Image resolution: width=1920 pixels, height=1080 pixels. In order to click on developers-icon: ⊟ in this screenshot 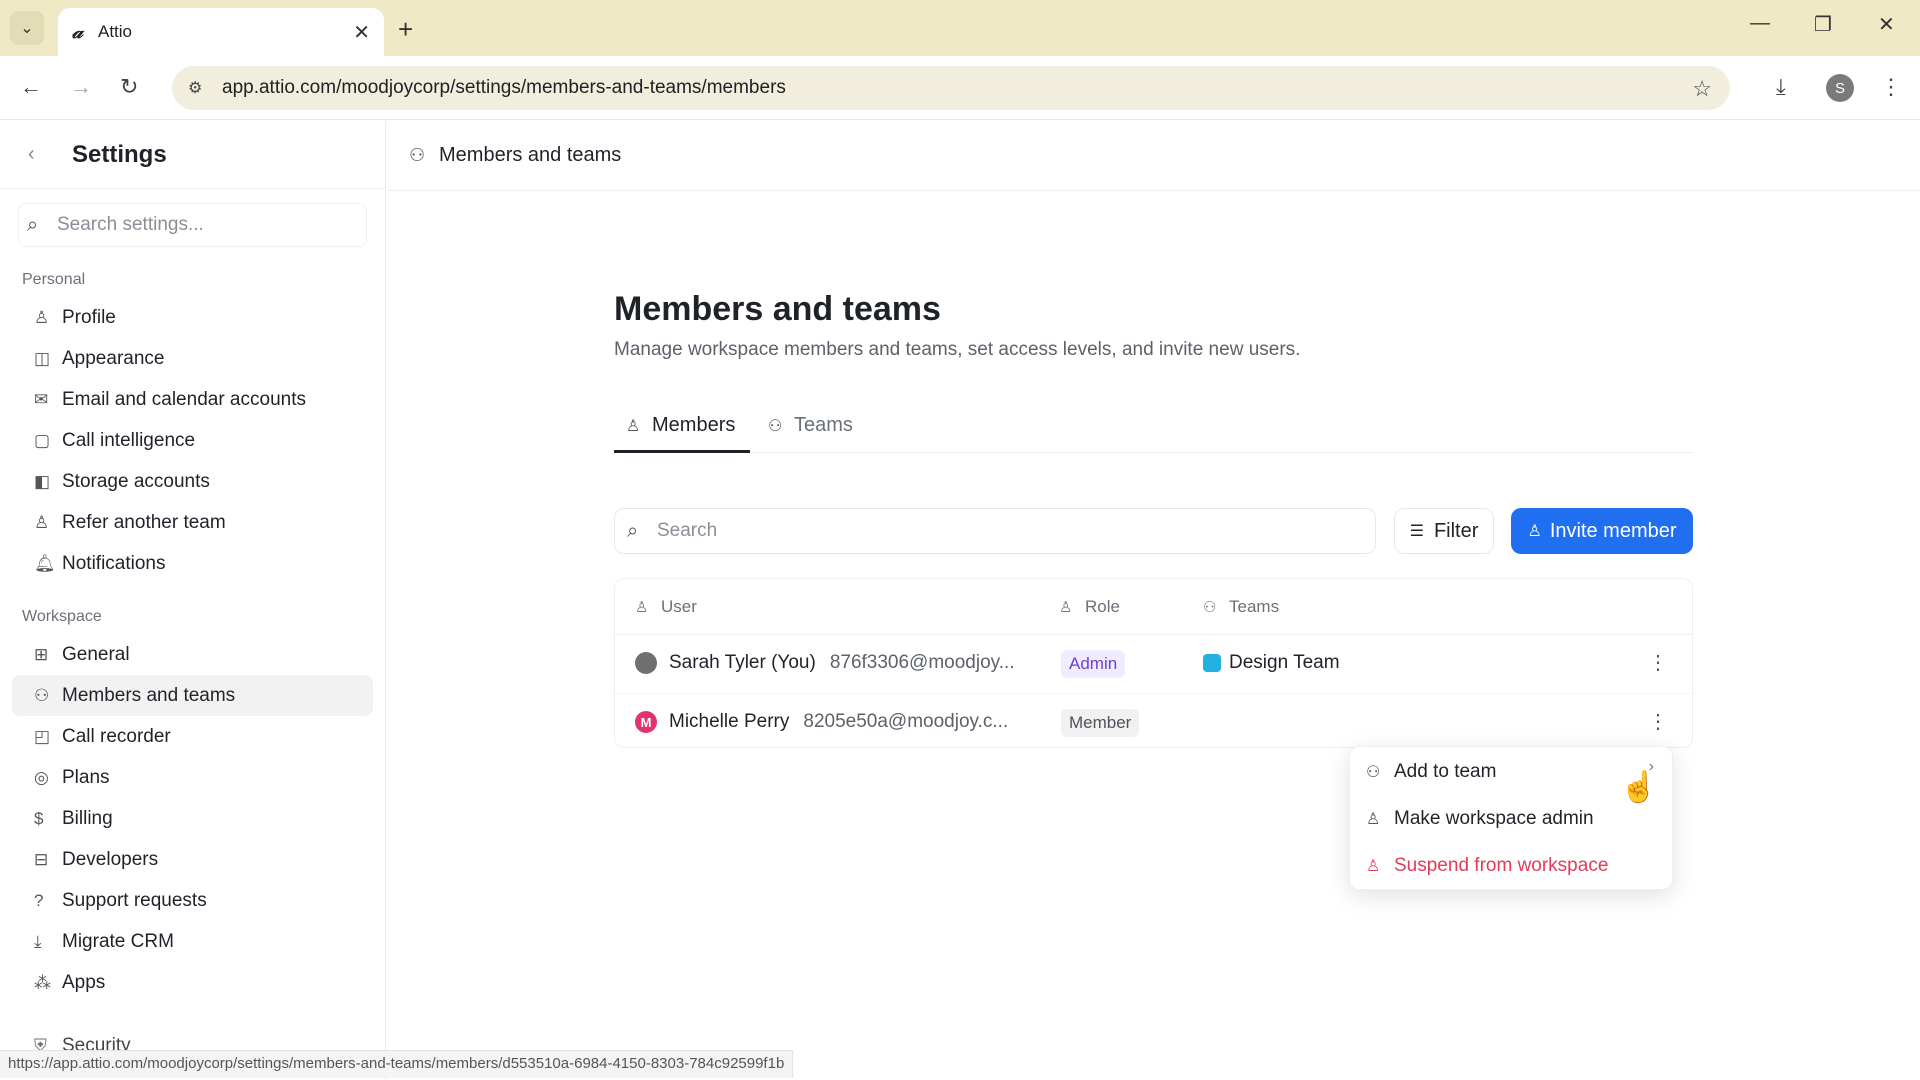, I will do `click(41, 859)`.